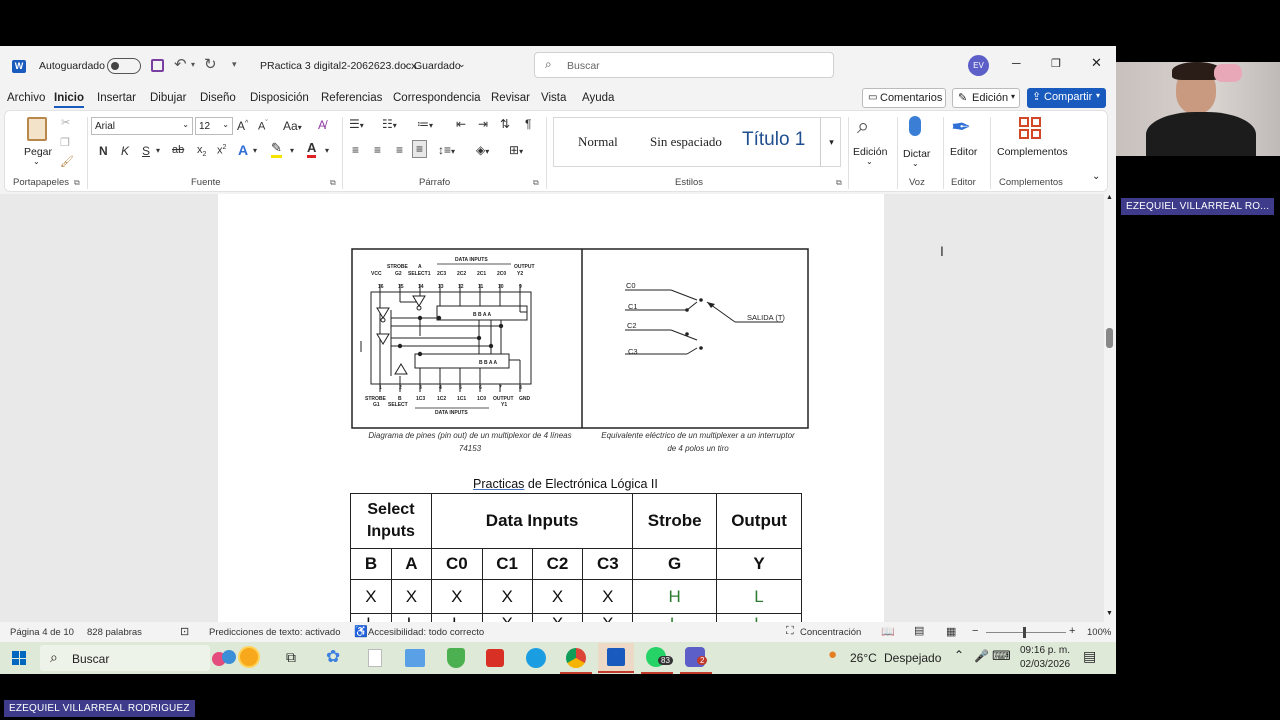  Describe the element at coordinates (553, 98) in the screenshot. I see `tab-vista: Vista` at that location.